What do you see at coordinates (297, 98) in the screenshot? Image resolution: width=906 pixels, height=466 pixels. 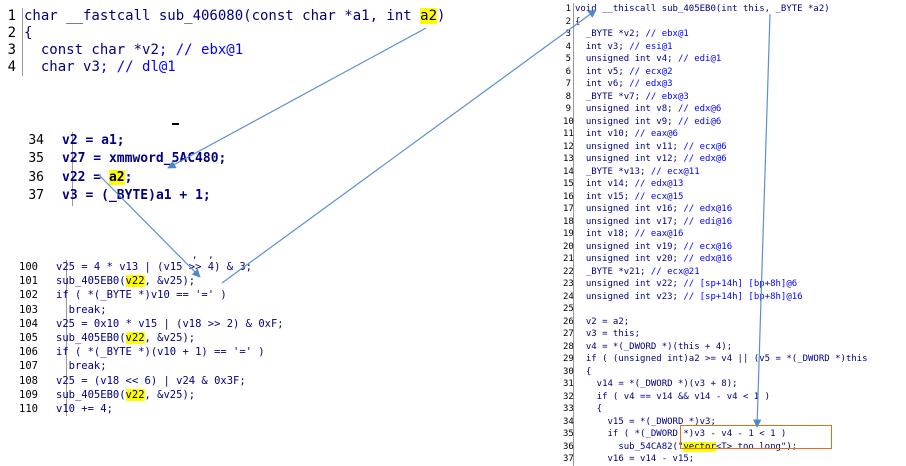 I see `arrow-a2-param-to-v22-assign` at bounding box center [297, 98].